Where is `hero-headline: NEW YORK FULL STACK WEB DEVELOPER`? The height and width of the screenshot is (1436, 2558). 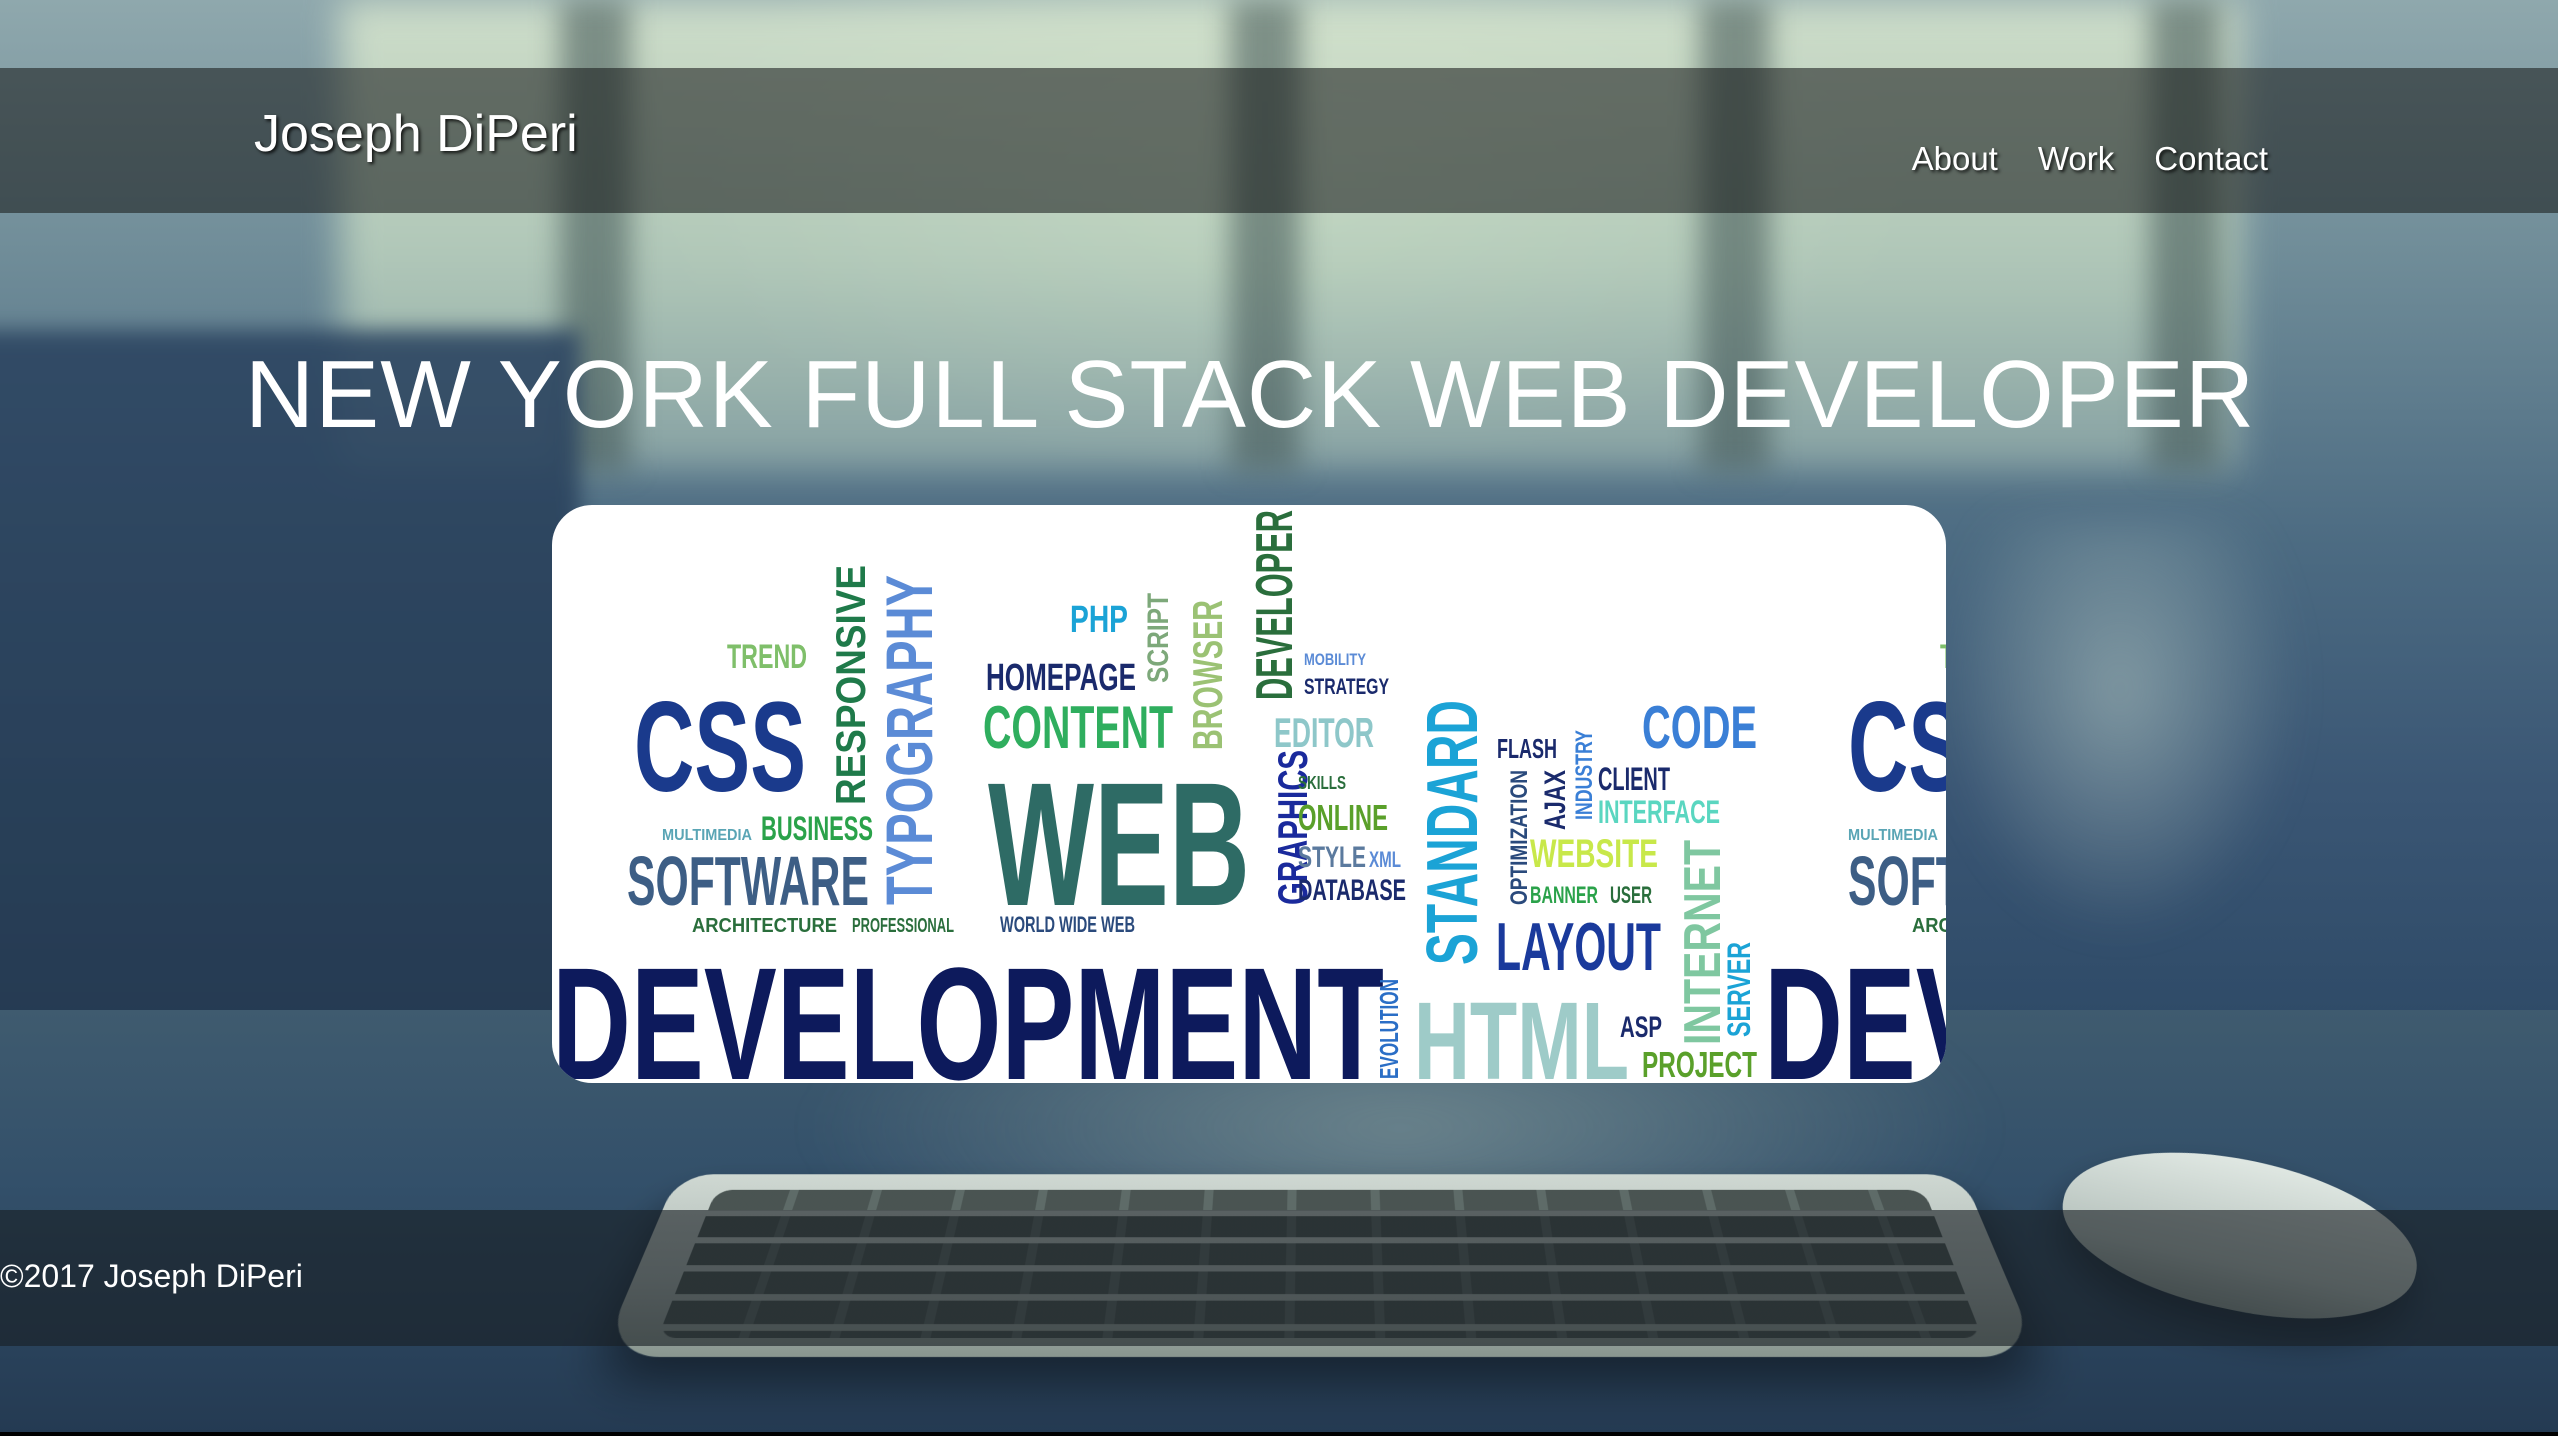 hero-headline: NEW YORK FULL STACK WEB DEVELOPER is located at coordinates (1250, 394).